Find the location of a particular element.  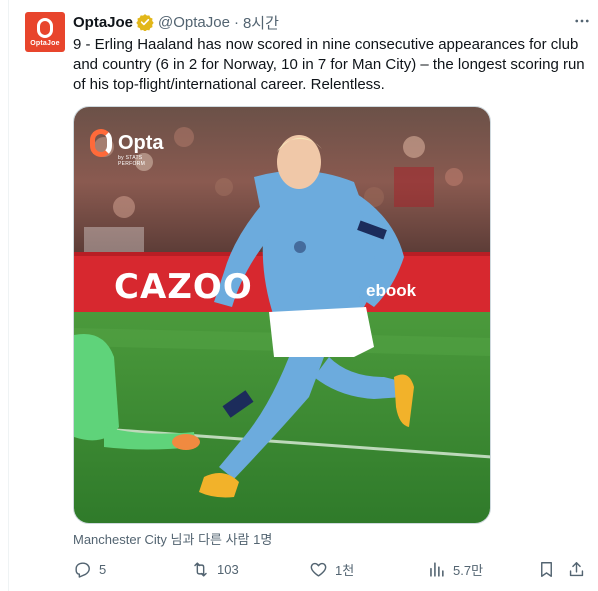

views-button: 5.7만 is located at coordinates (455, 569).